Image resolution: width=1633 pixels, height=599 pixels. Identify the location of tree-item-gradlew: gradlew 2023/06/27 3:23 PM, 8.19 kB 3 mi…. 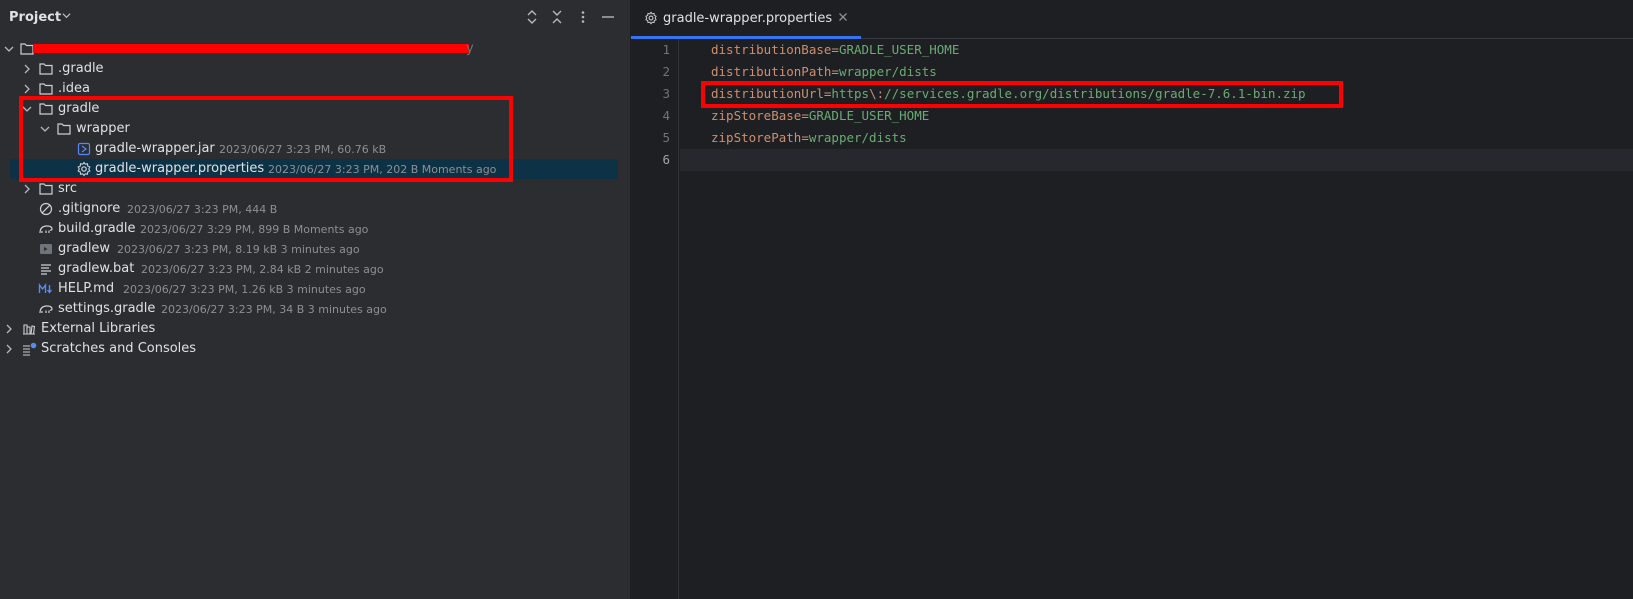
(315, 249).